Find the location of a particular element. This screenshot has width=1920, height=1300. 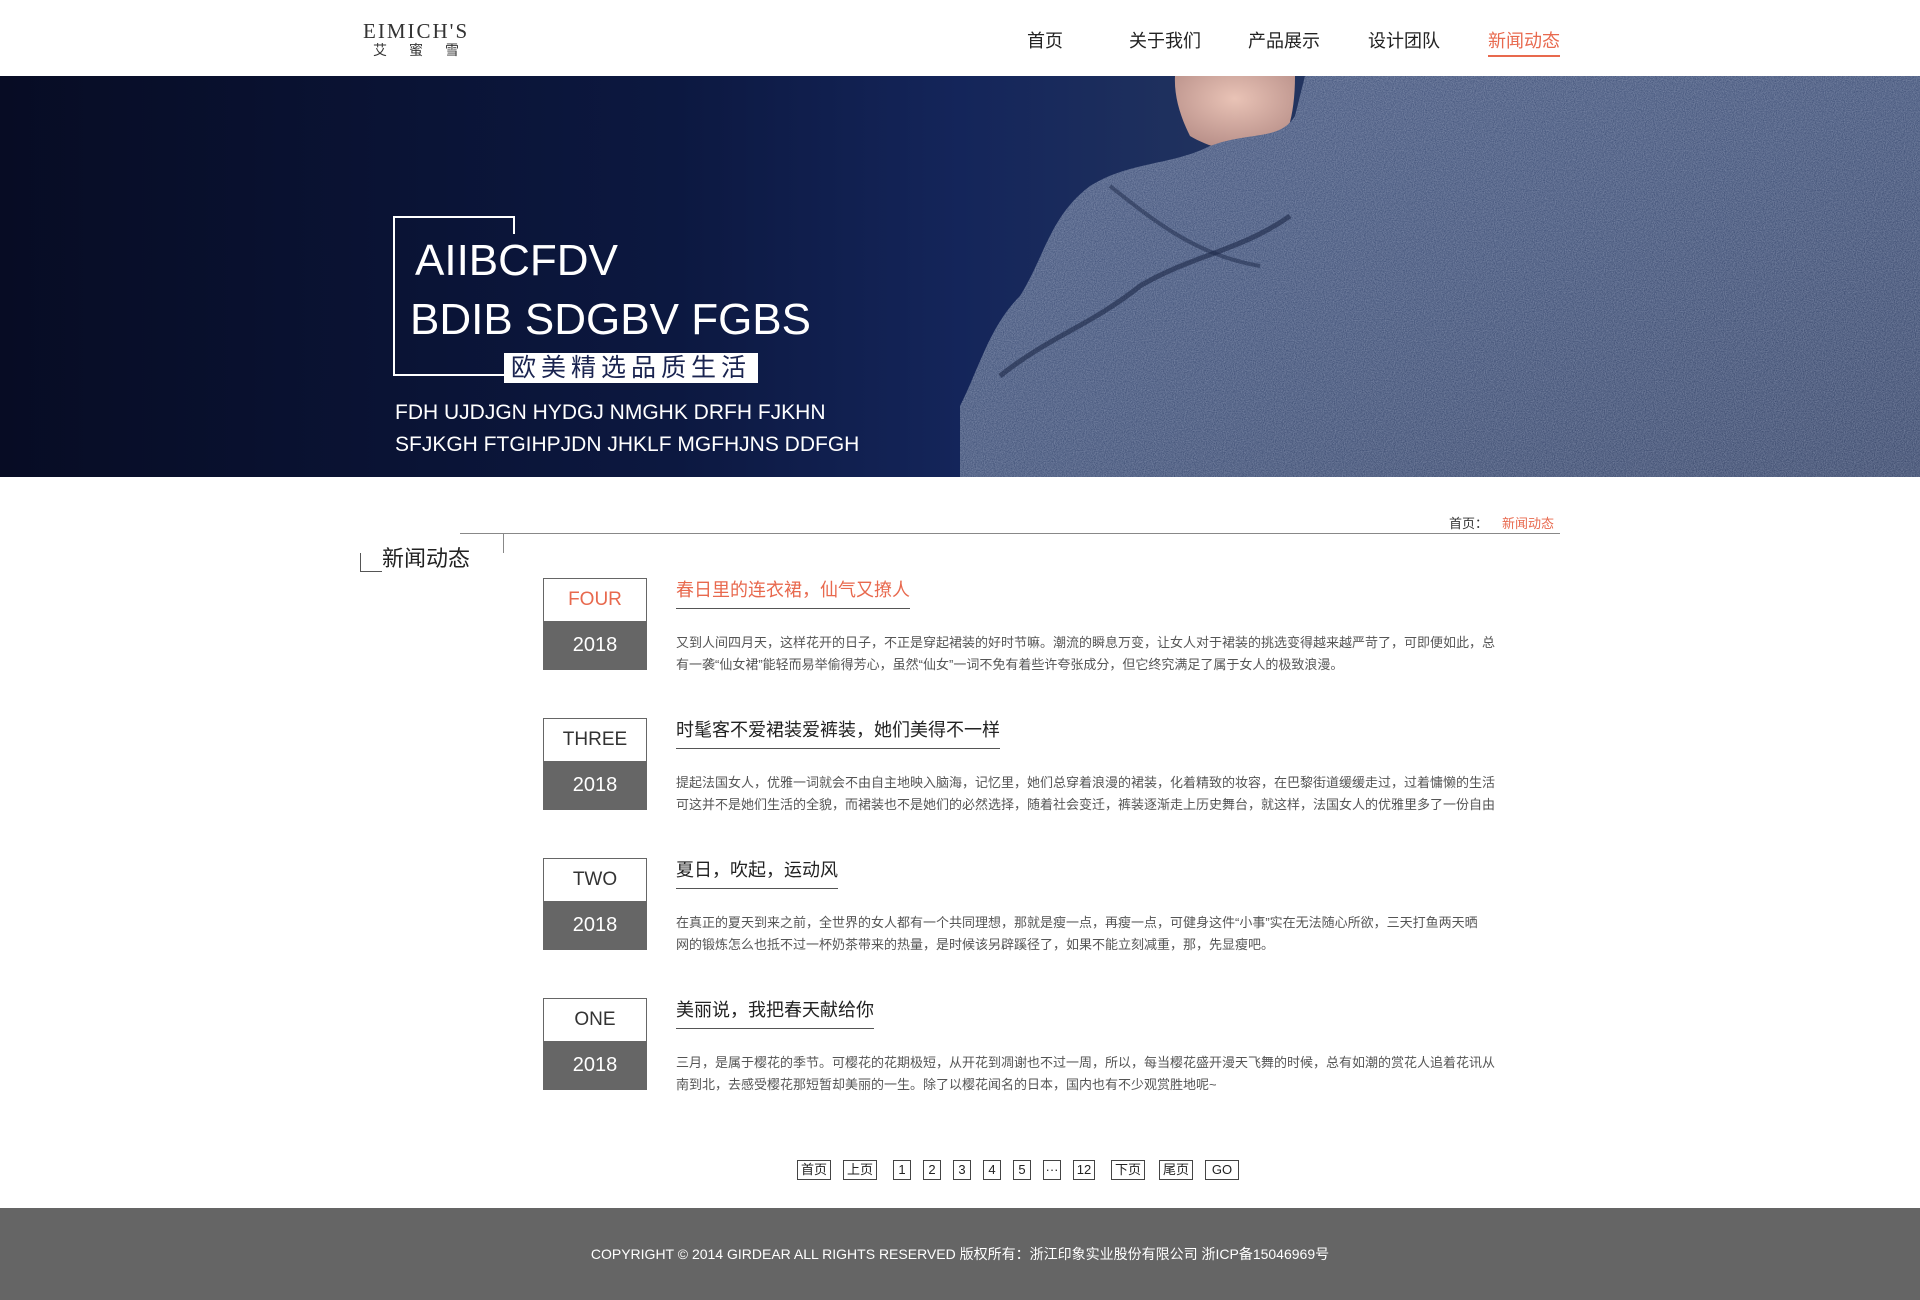

section-title: 新闻动态 is located at coordinates (426, 558).